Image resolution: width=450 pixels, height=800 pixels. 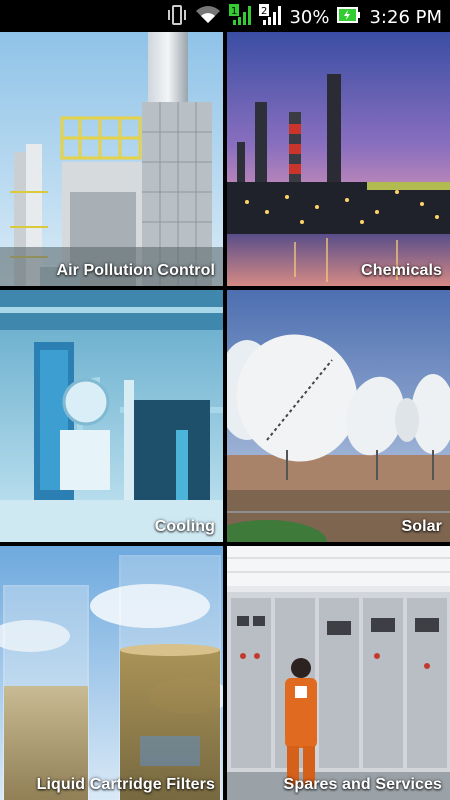 What do you see at coordinates (208, 17) in the screenshot?
I see `wifi-icon` at bounding box center [208, 17].